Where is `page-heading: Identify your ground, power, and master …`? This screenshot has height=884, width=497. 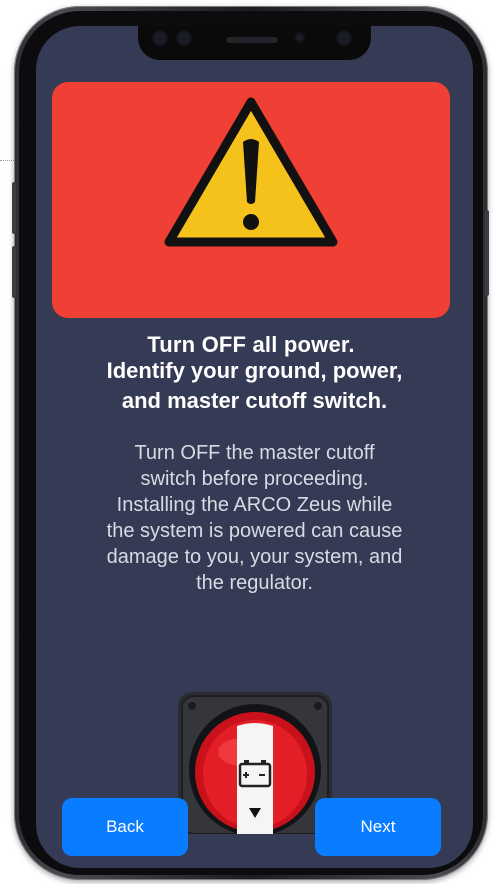
page-heading: Identify your ground, power, and master … is located at coordinates (254, 385).